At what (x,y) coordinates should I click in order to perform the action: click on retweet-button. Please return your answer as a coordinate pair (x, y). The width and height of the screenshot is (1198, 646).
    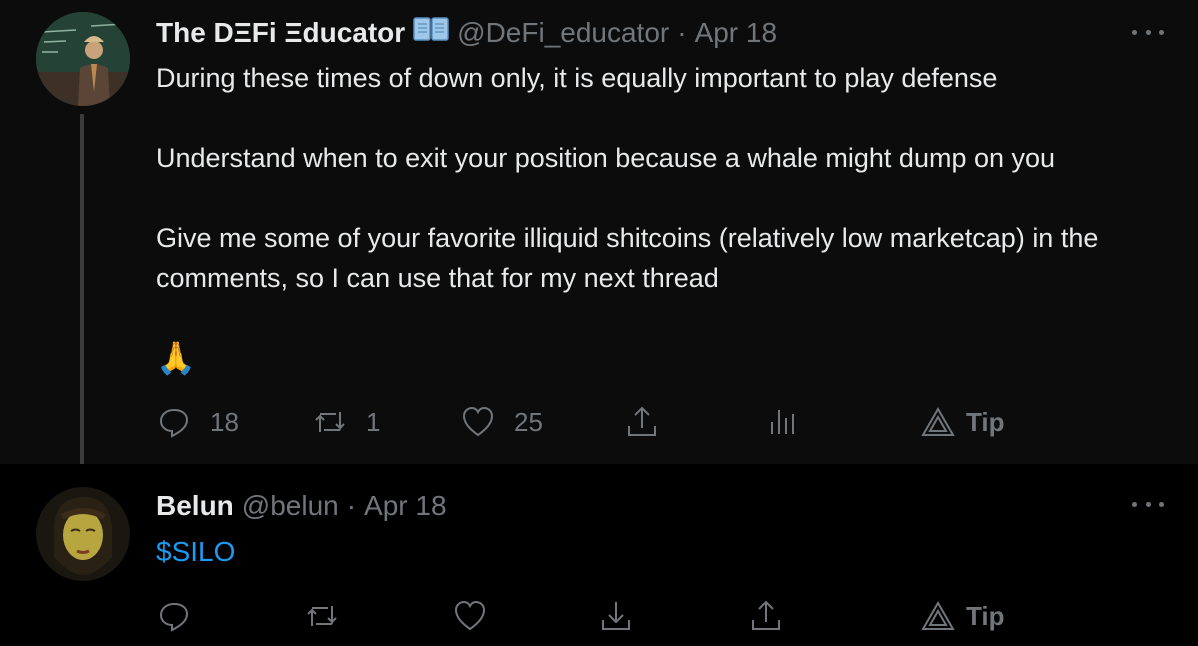
    Looking at the image, I should click on (322, 616).